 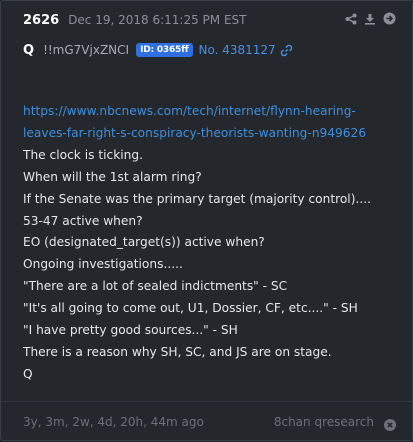 What do you see at coordinates (389, 18) in the screenshot?
I see `arrow-right-icon` at bounding box center [389, 18].